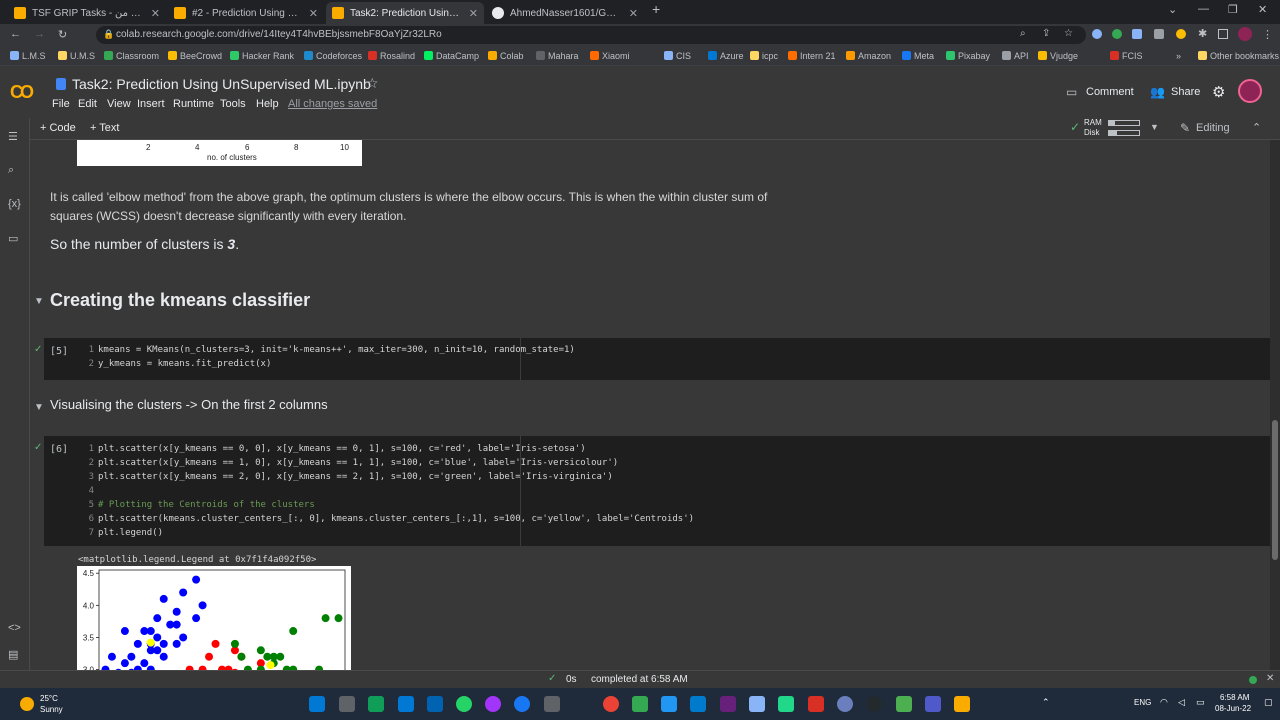  Describe the element at coordinates (506, 56) in the screenshot. I see `bookmark-item: Colab` at that location.